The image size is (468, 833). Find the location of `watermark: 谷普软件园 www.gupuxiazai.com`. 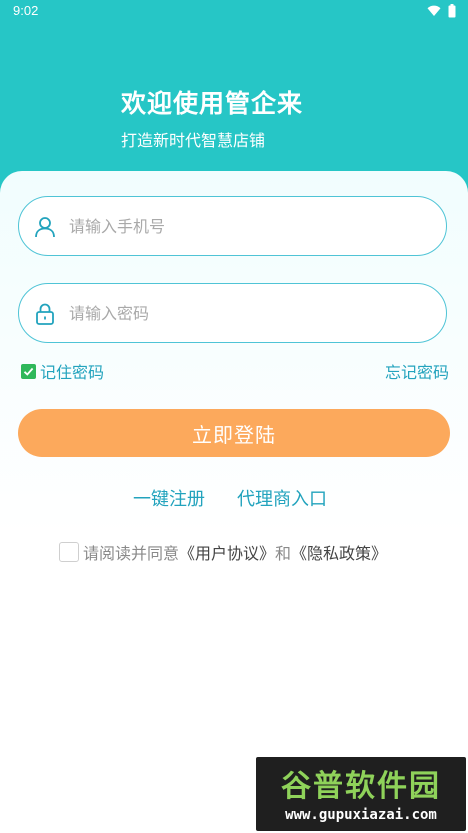

watermark: 谷普软件园 www.gupuxiazai.com is located at coordinates (361, 794).